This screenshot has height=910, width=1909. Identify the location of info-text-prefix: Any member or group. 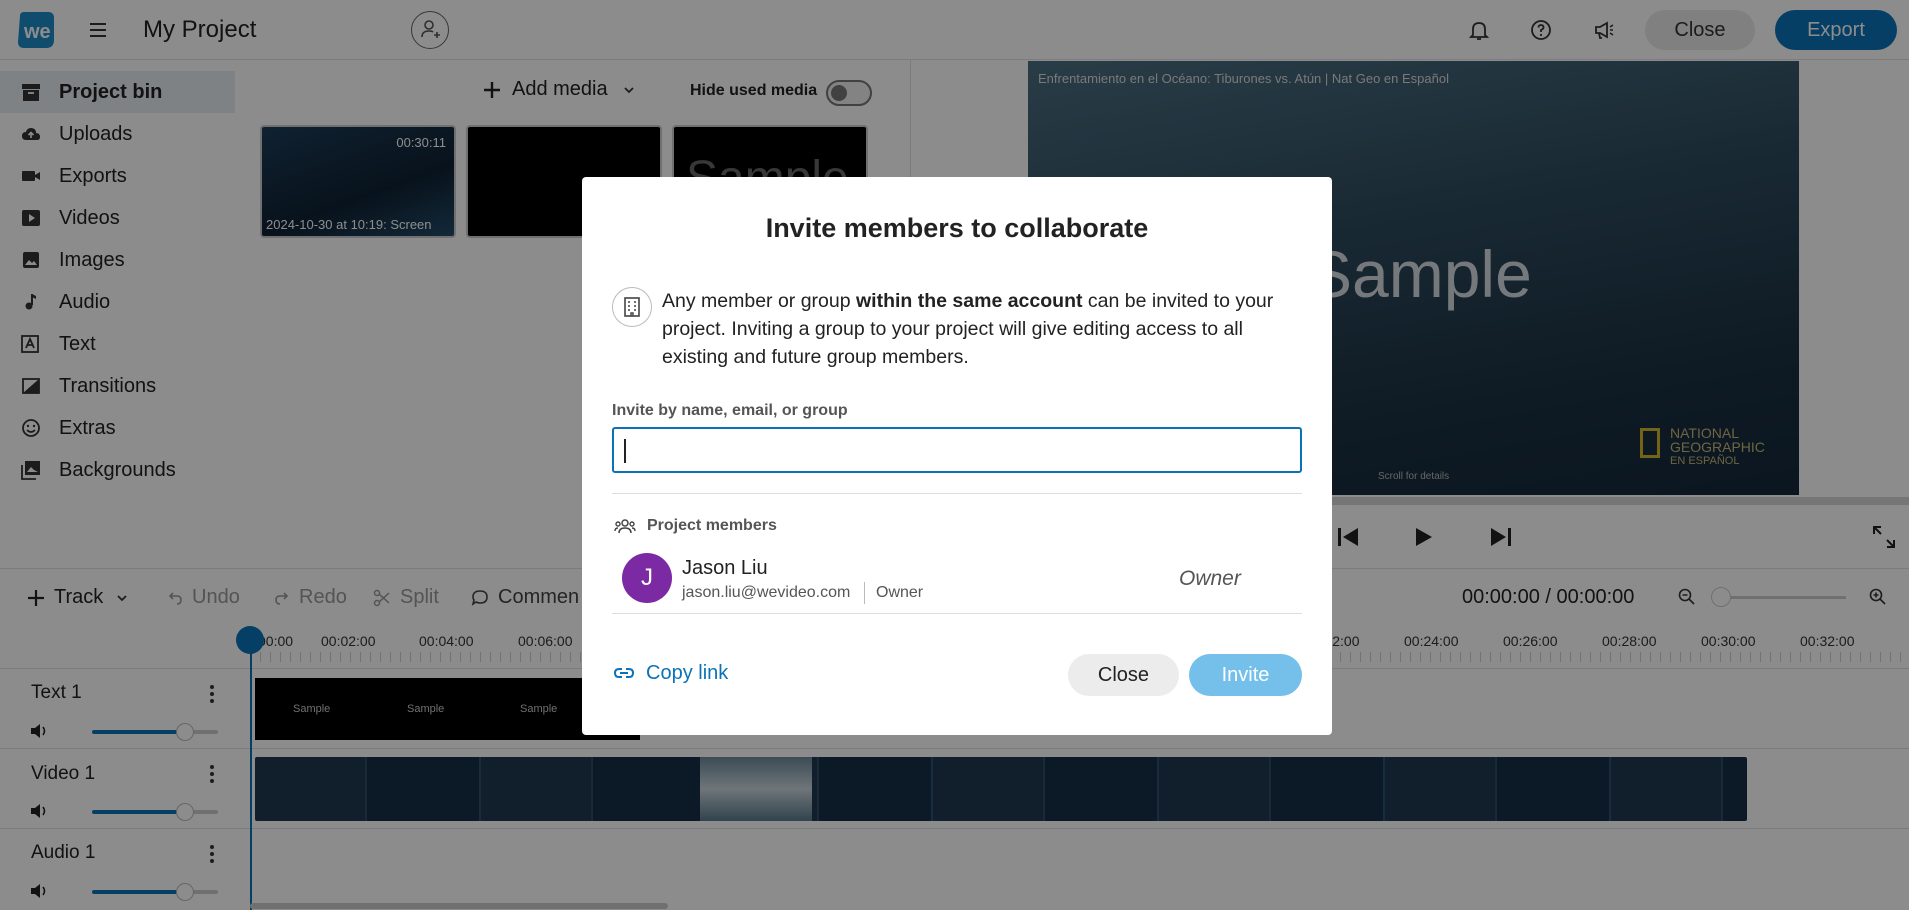
(759, 301).